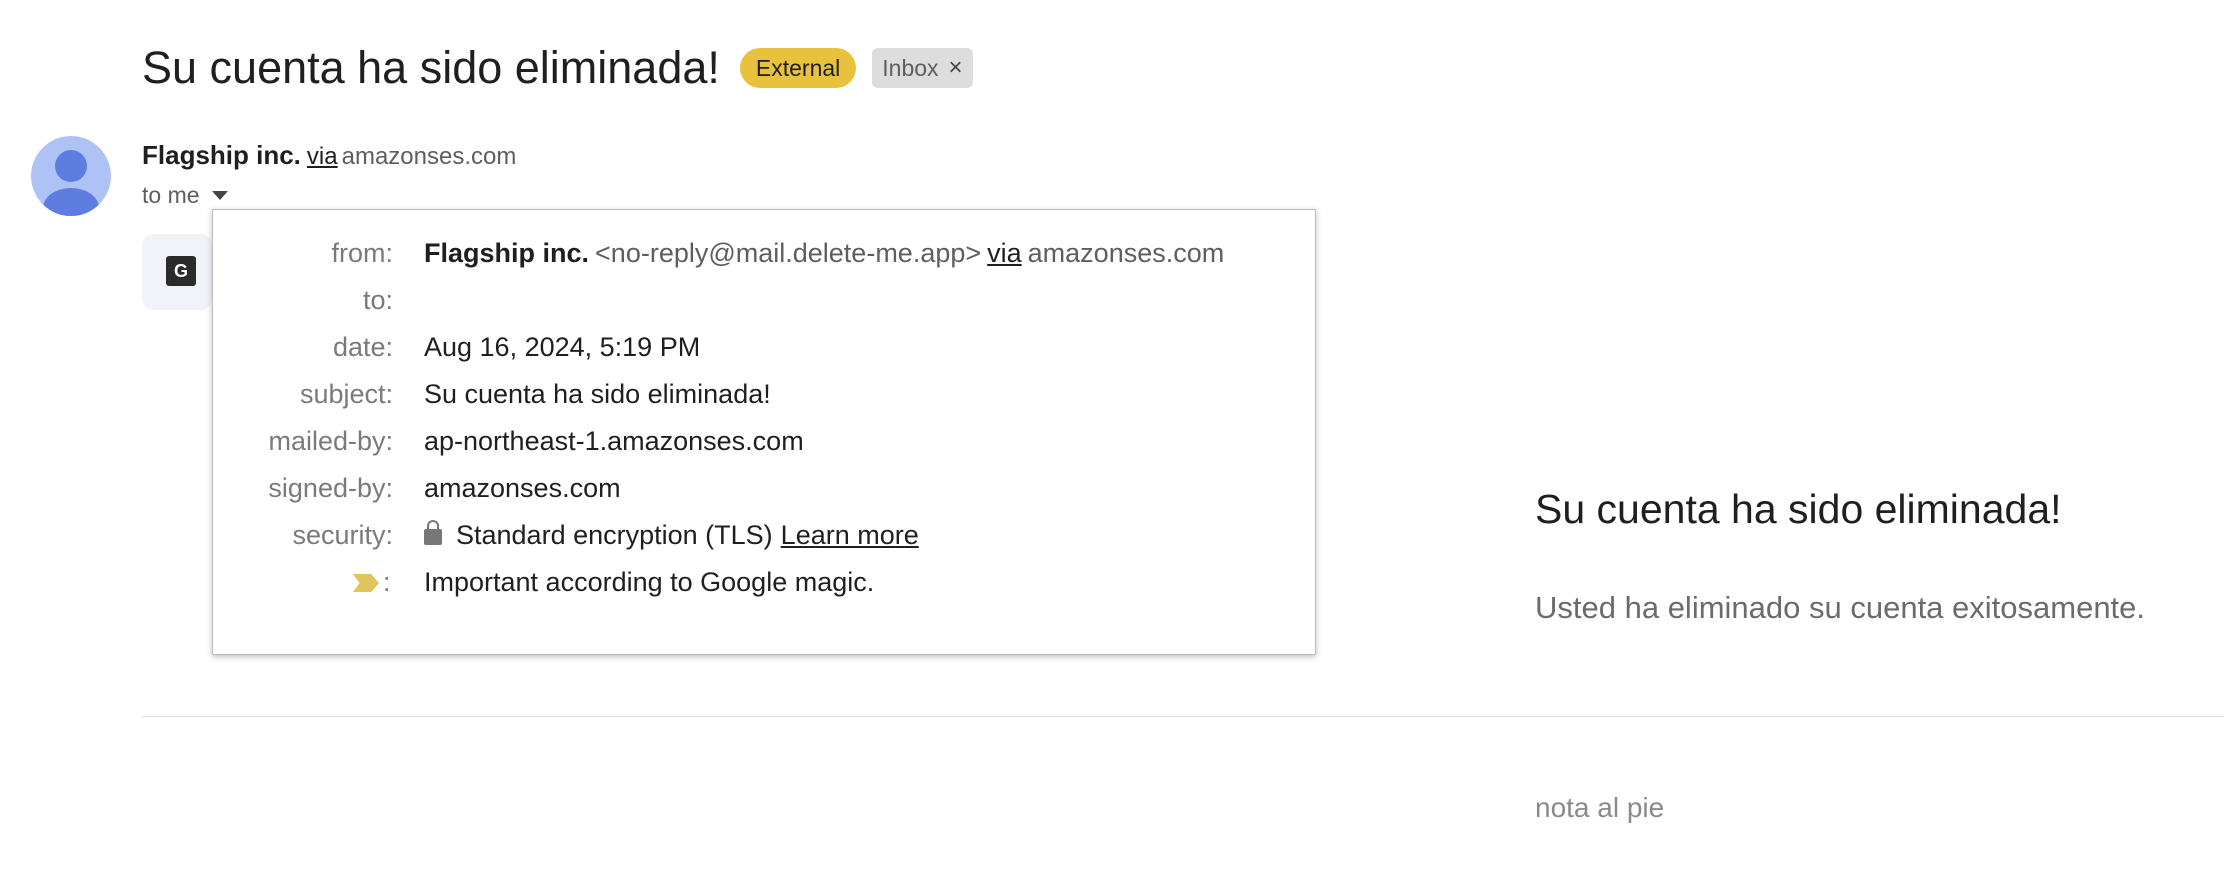 This screenshot has width=2224, height=892. What do you see at coordinates (366, 583) in the screenshot?
I see `importance-marker-icon` at bounding box center [366, 583].